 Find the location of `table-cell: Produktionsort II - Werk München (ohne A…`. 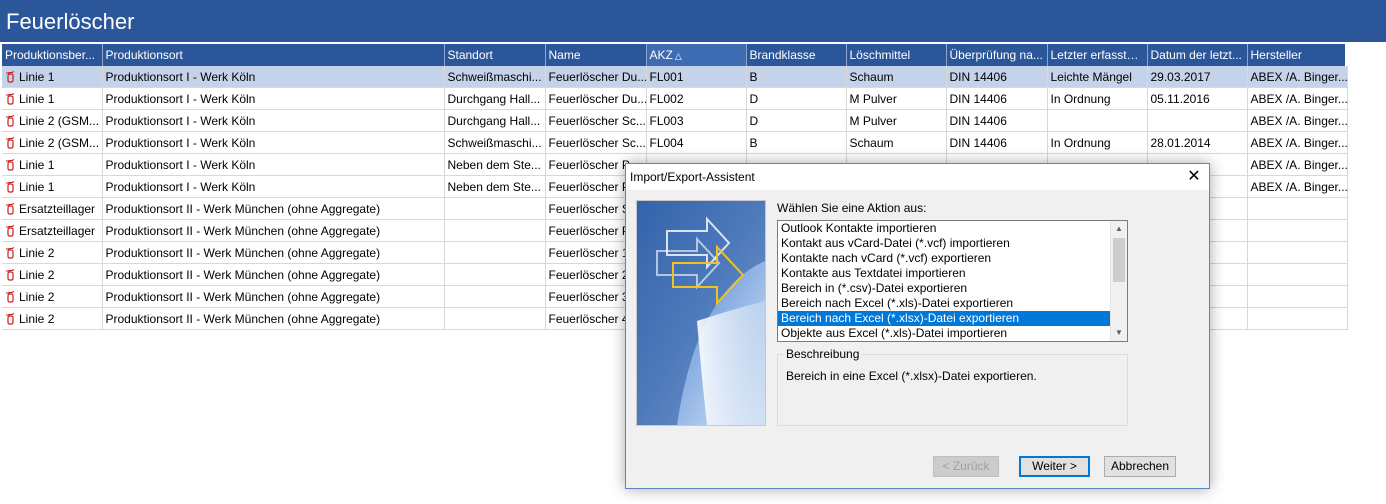

table-cell: Produktionsort II - Werk München (ohne A… is located at coordinates (273, 252).